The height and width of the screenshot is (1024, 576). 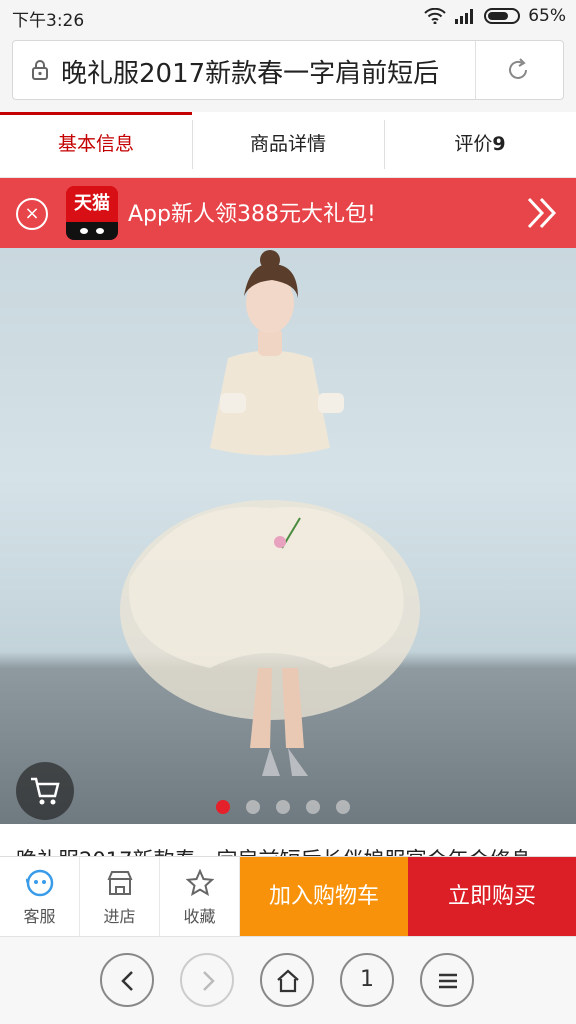 I want to click on star-icon, so click(x=200, y=883).